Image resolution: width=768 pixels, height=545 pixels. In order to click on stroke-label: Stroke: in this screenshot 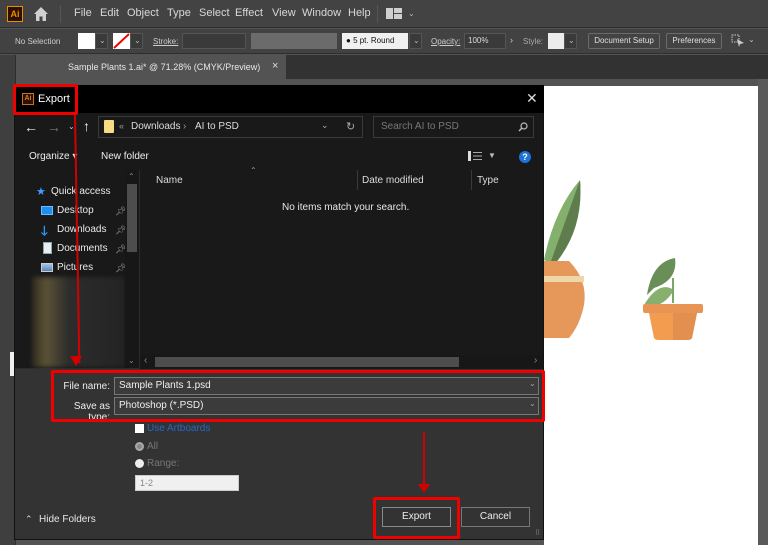, I will do `click(165, 41)`.